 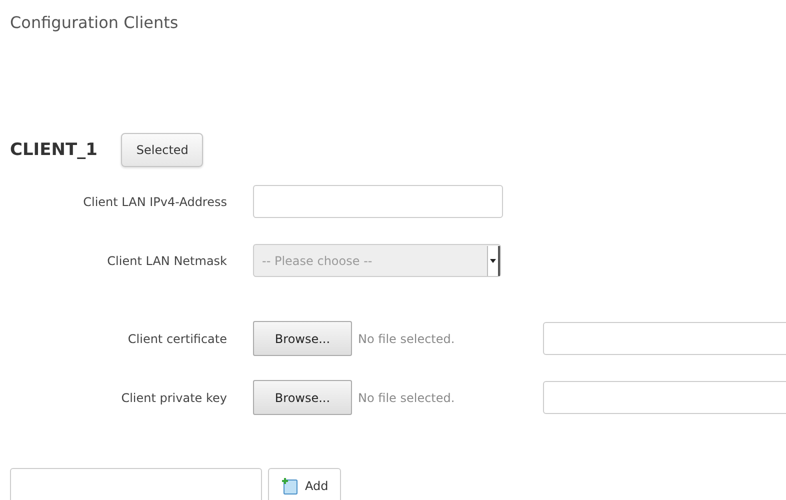 I want to click on field-label: Client private key, so click(x=173, y=397).